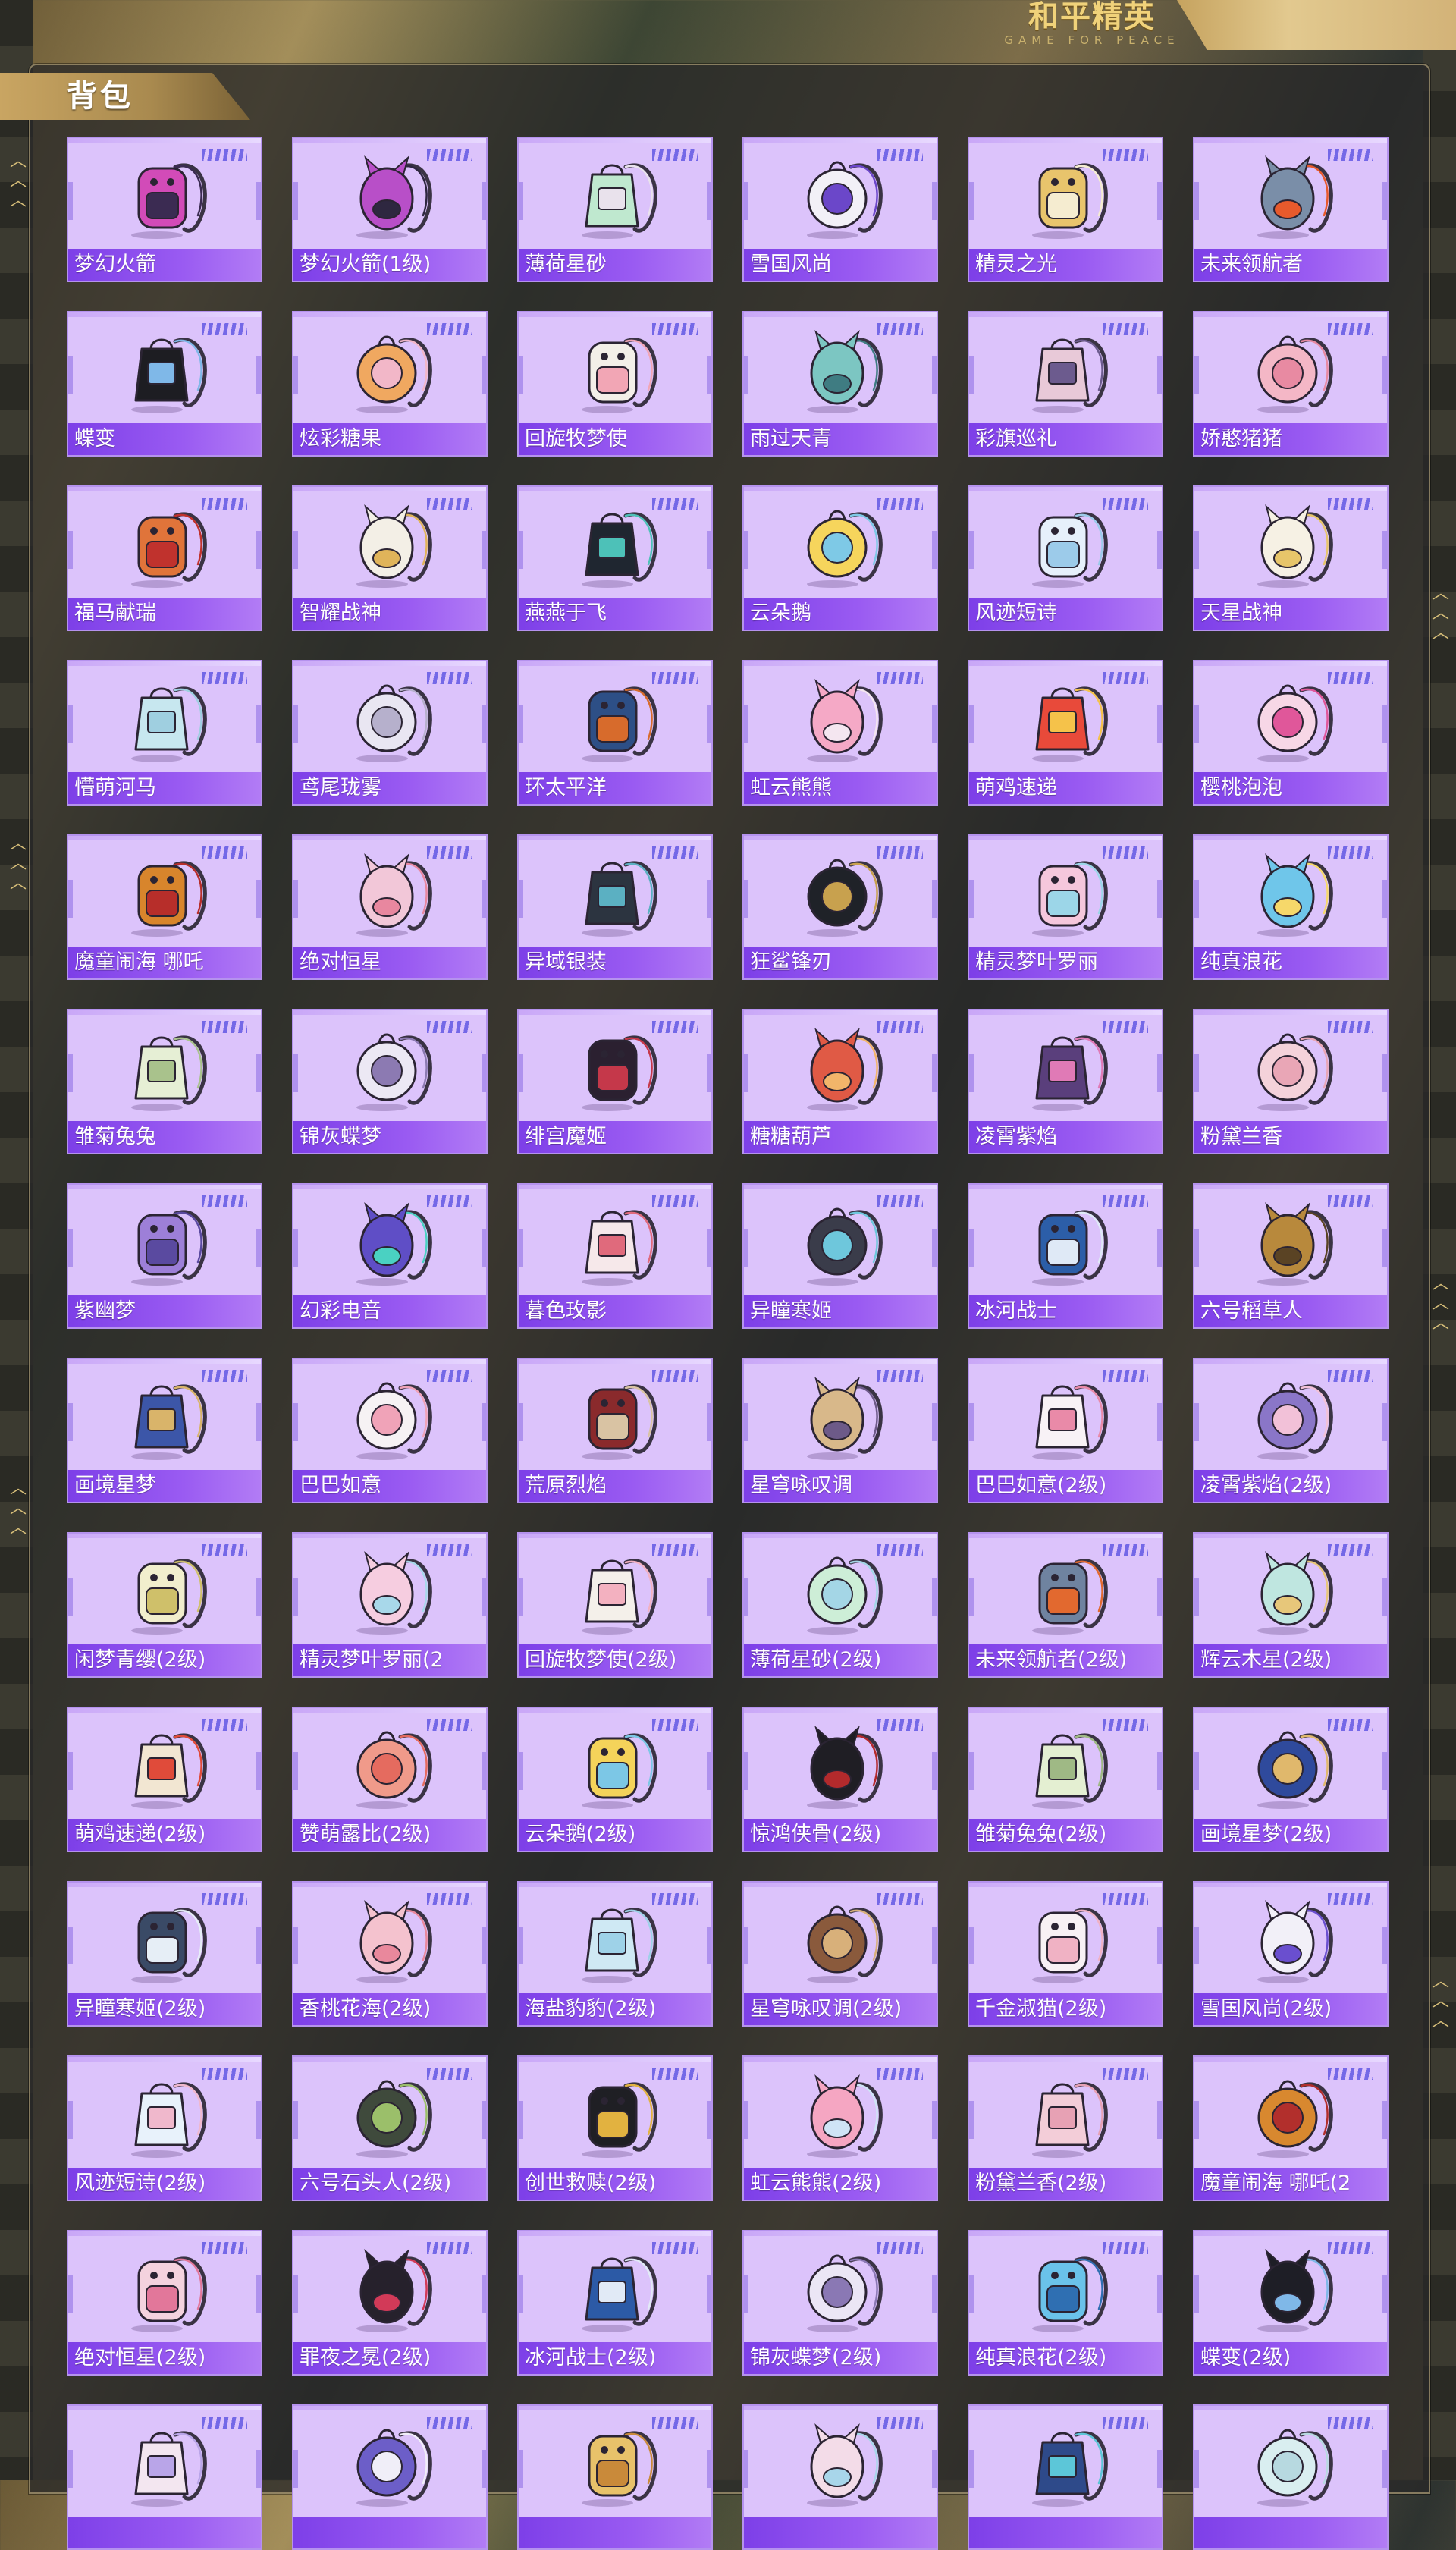 The width and height of the screenshot is (1456, 2550). What do you see at coordinates (615, 2303) in the screenshot?
I see `backpack-item-card: 冰河战士(2级)` at bounding box center [615, 2303].